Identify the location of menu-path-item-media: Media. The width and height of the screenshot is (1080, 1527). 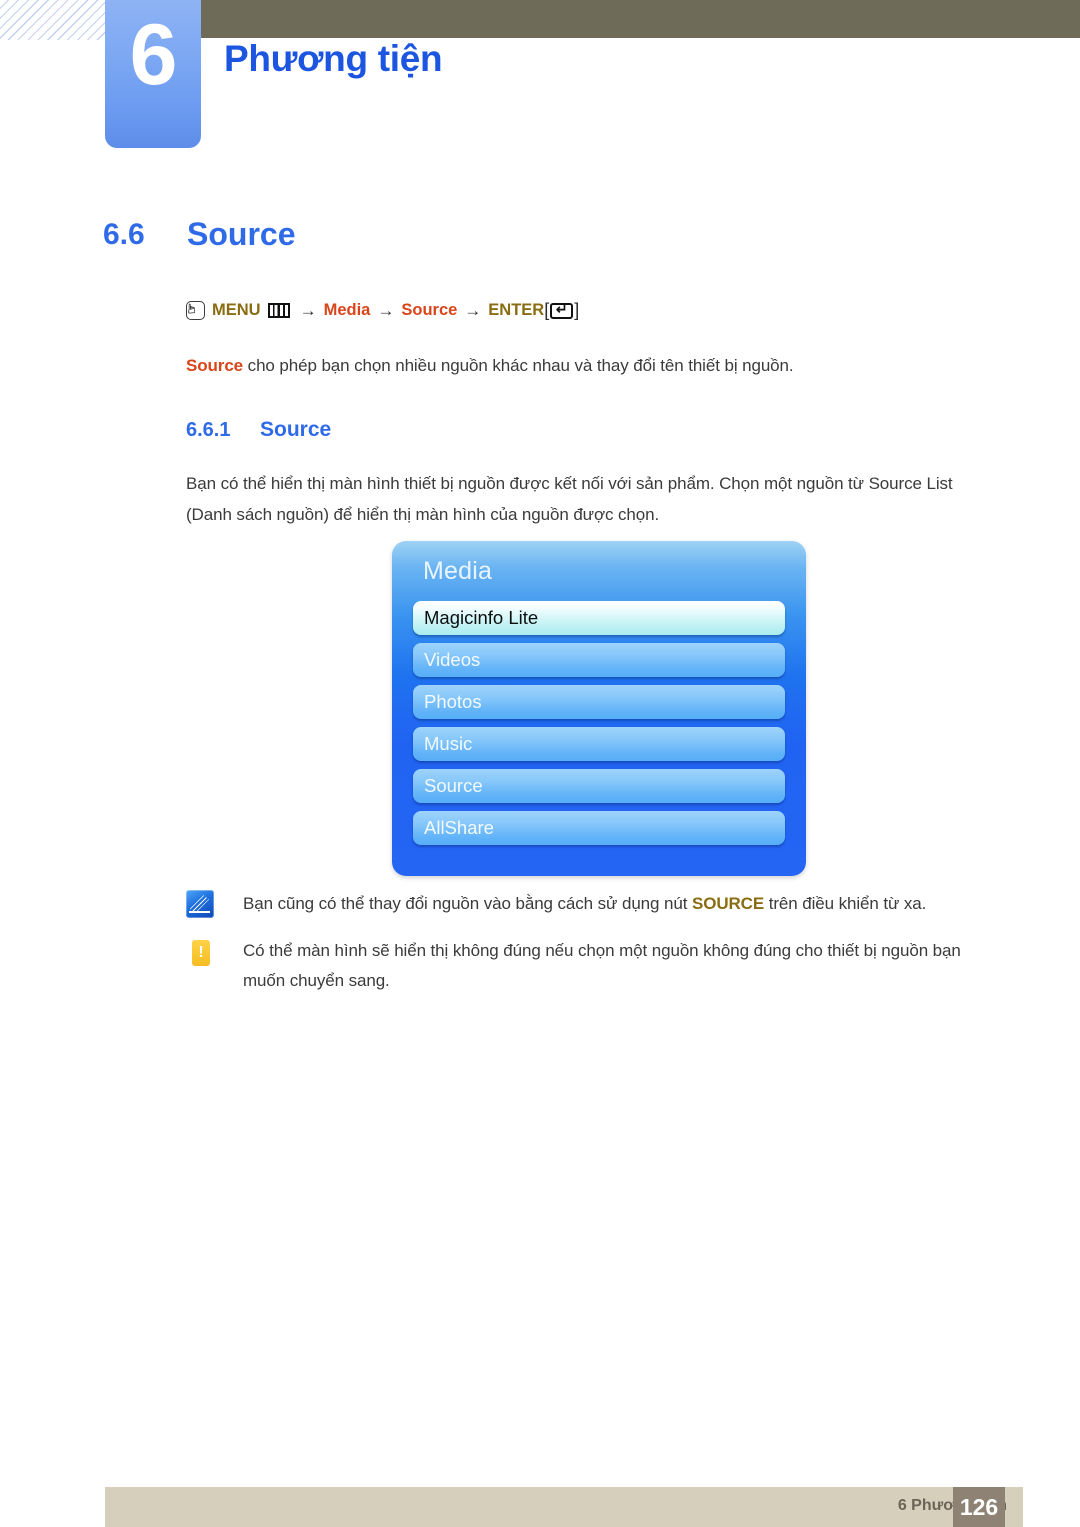
(347, 310).